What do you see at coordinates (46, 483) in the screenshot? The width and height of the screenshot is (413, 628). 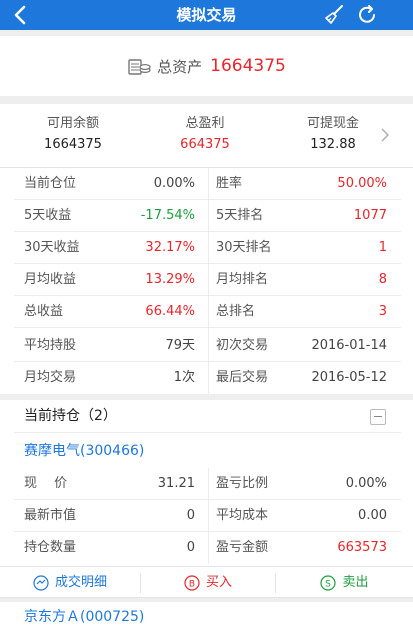 I see `holding-label: 现 价` at bounding box center [46, 483].